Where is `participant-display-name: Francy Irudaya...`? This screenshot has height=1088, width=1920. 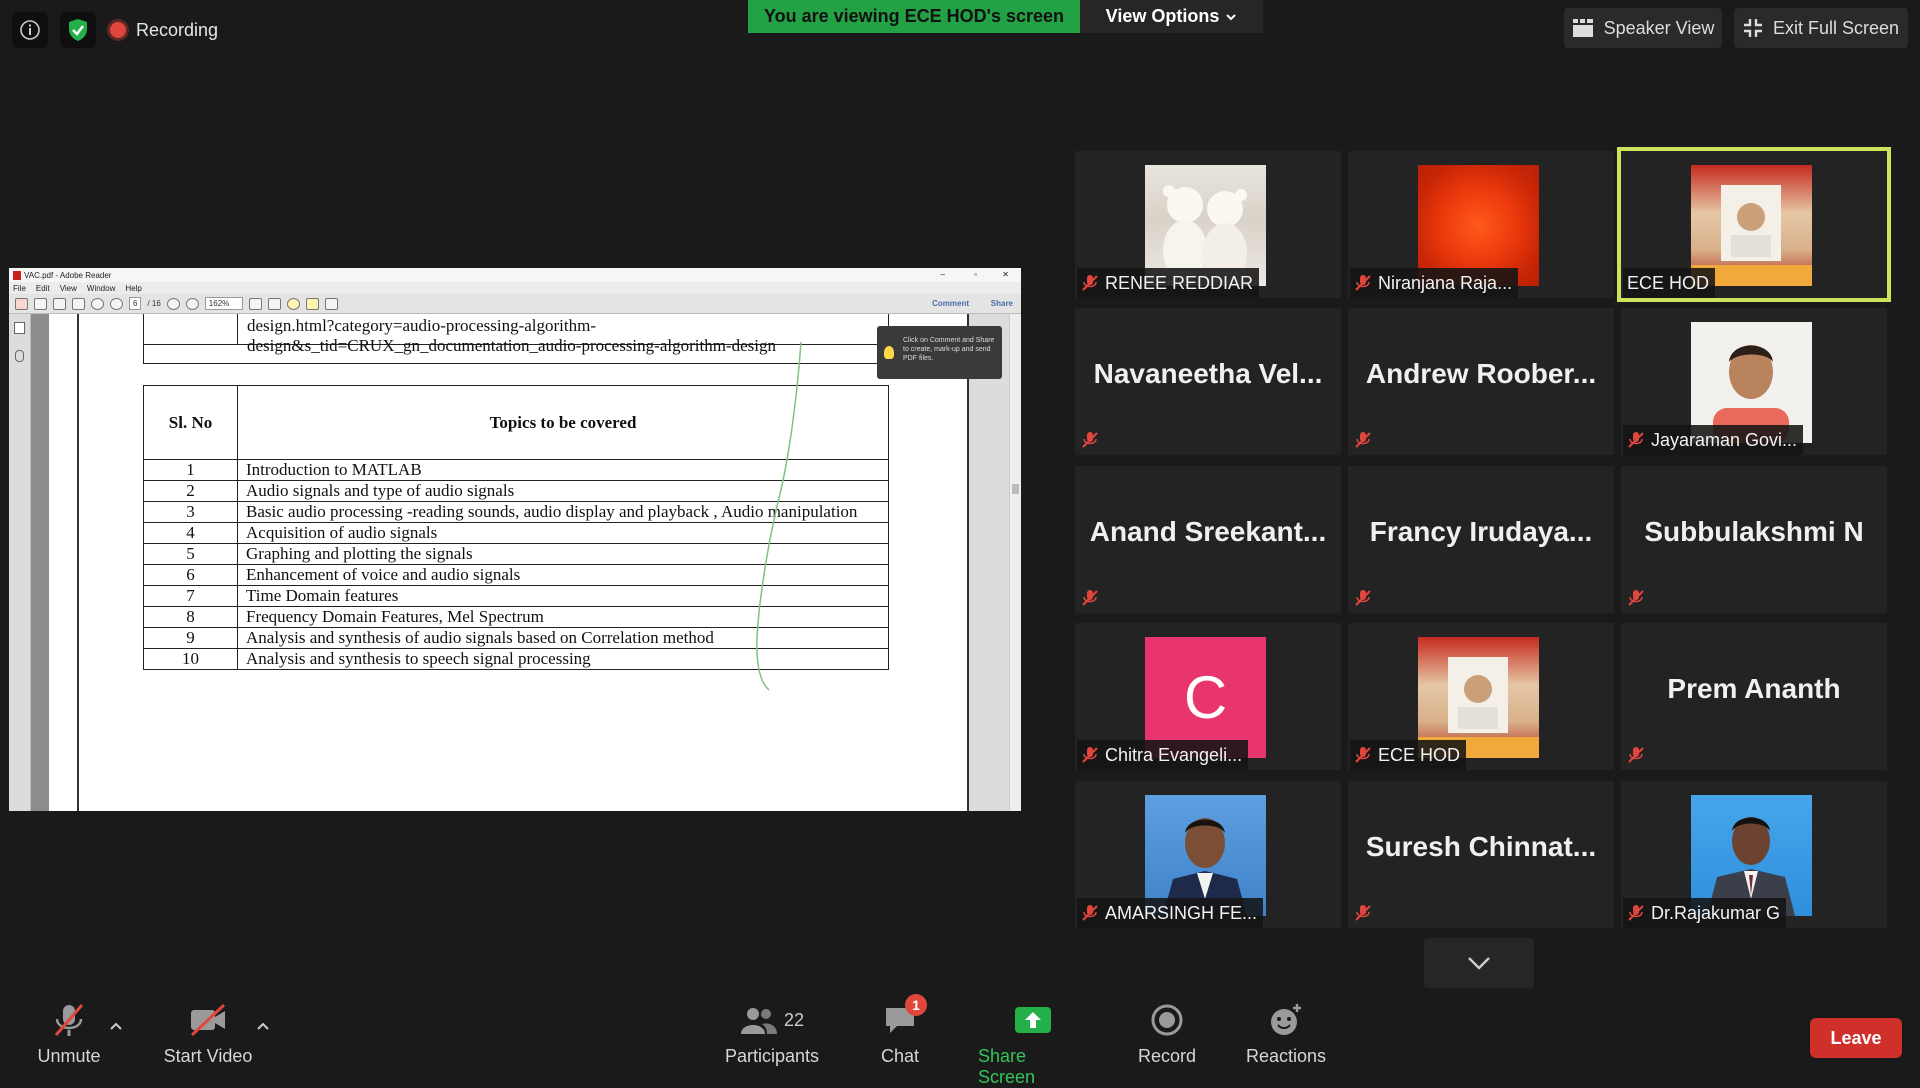 participant-display-name: Francy Irudaya... is located at coordinates (1481, 531).